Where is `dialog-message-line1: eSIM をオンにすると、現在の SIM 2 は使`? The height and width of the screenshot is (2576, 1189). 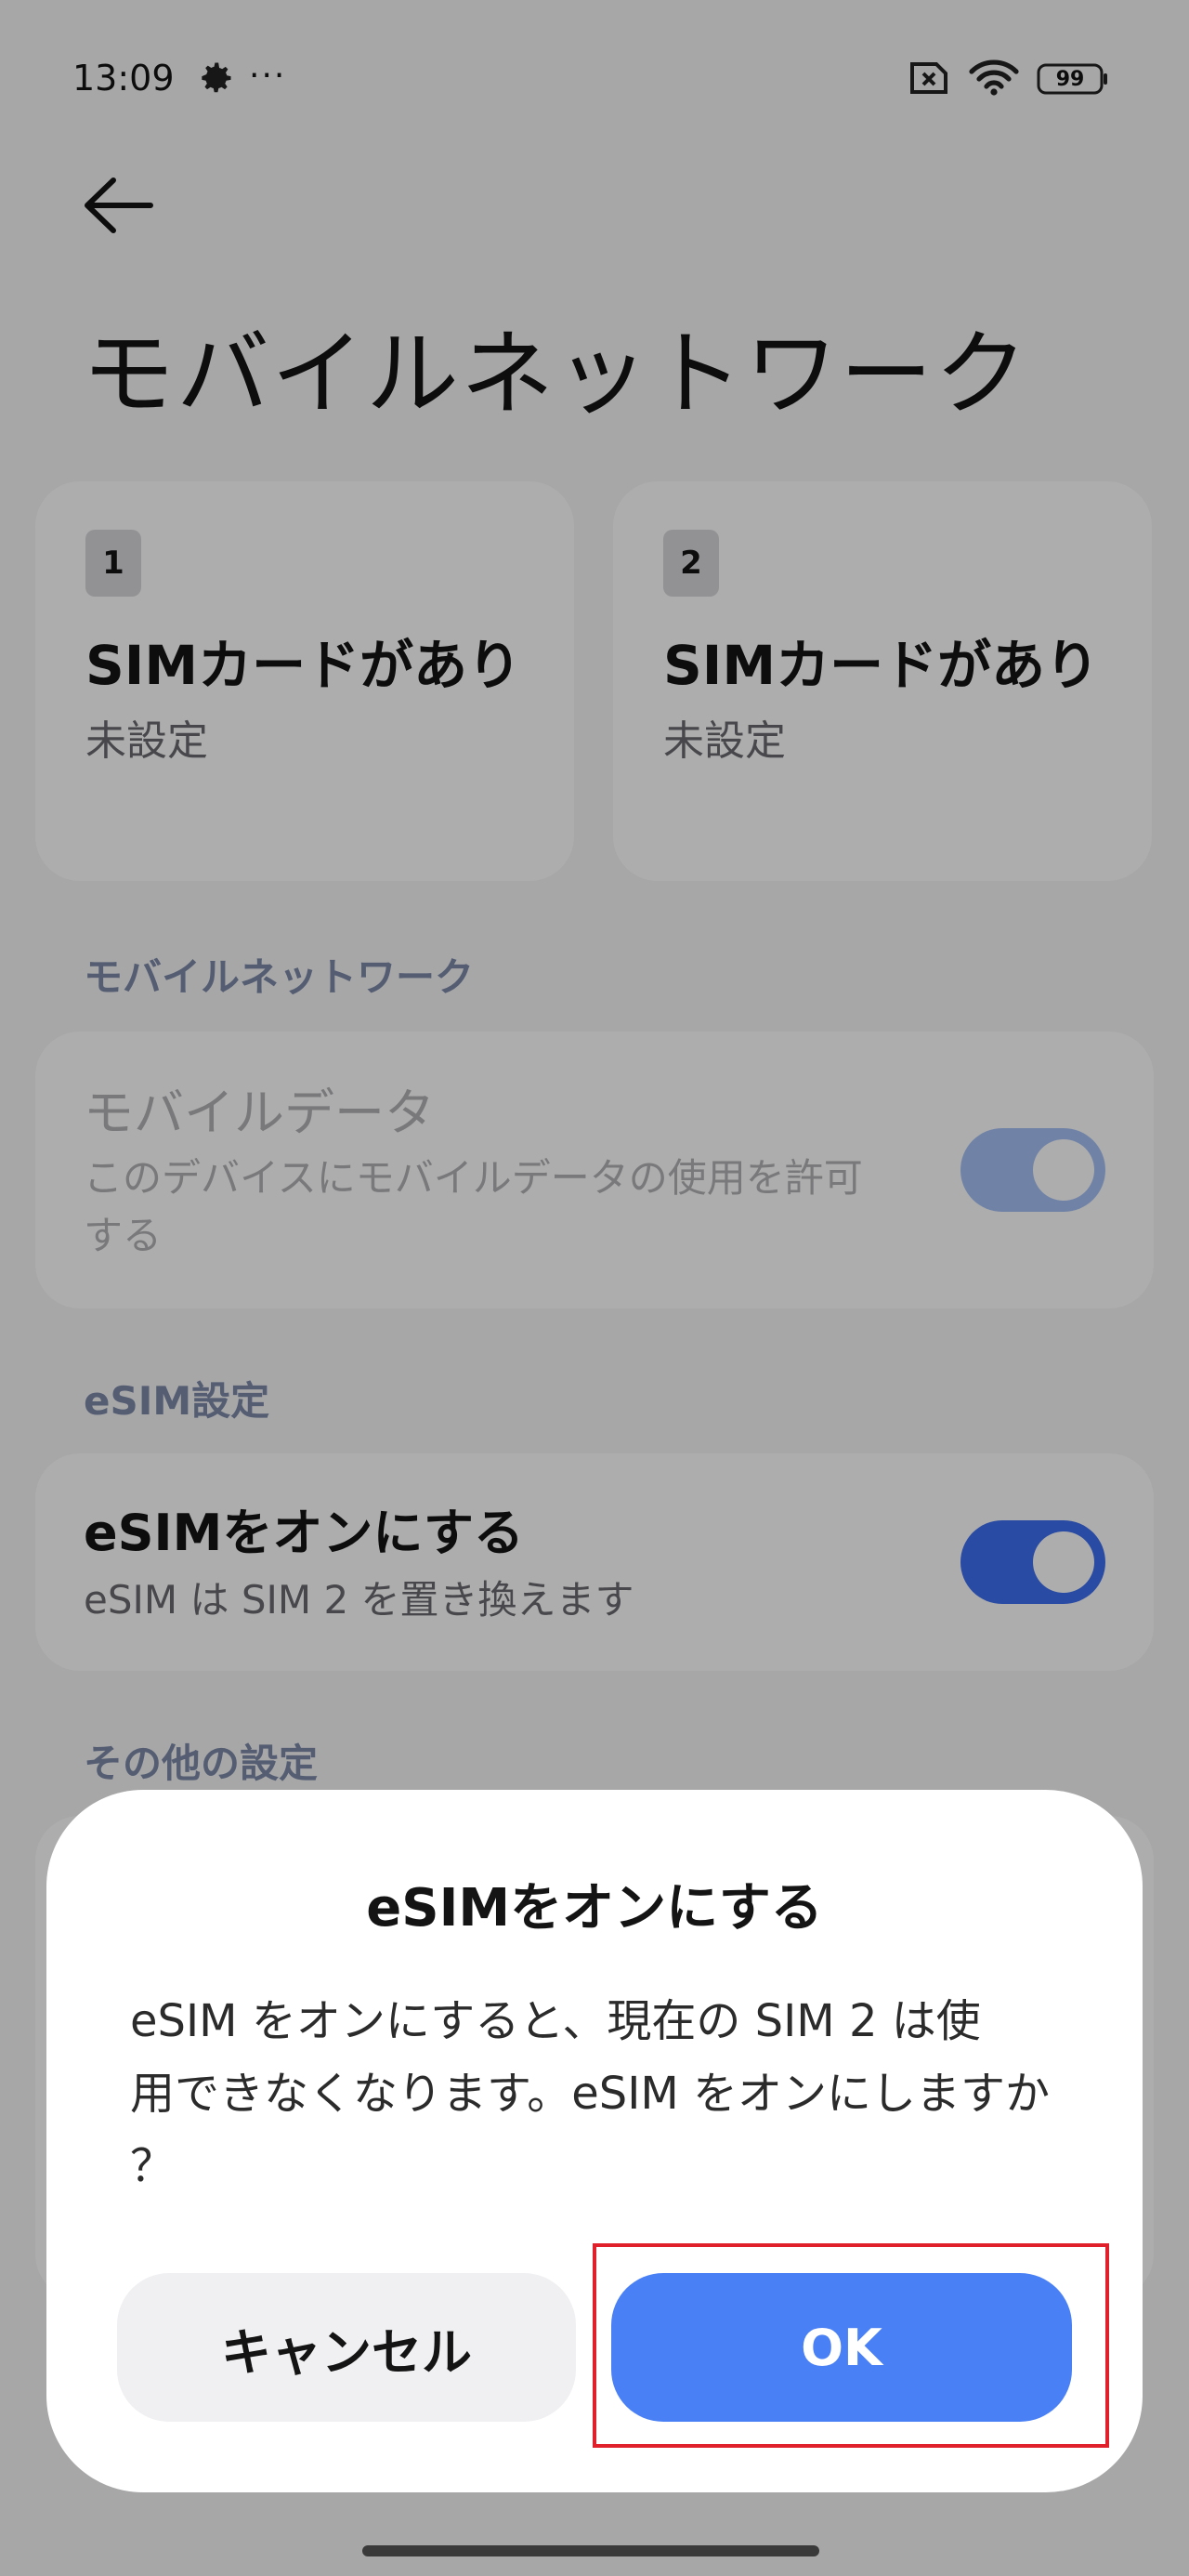 dialog-message-line1: eSIM をオンにすると、現在の SIM 2 は使 is located at coordinates (556, 2021).